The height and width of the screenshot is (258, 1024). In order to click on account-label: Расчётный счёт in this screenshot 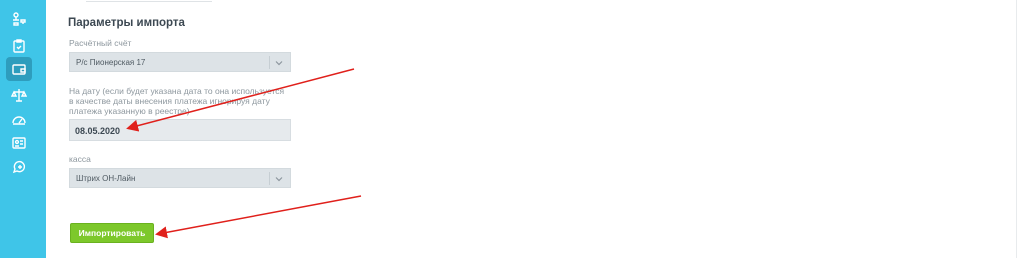, I will do `click(100, 43)`.